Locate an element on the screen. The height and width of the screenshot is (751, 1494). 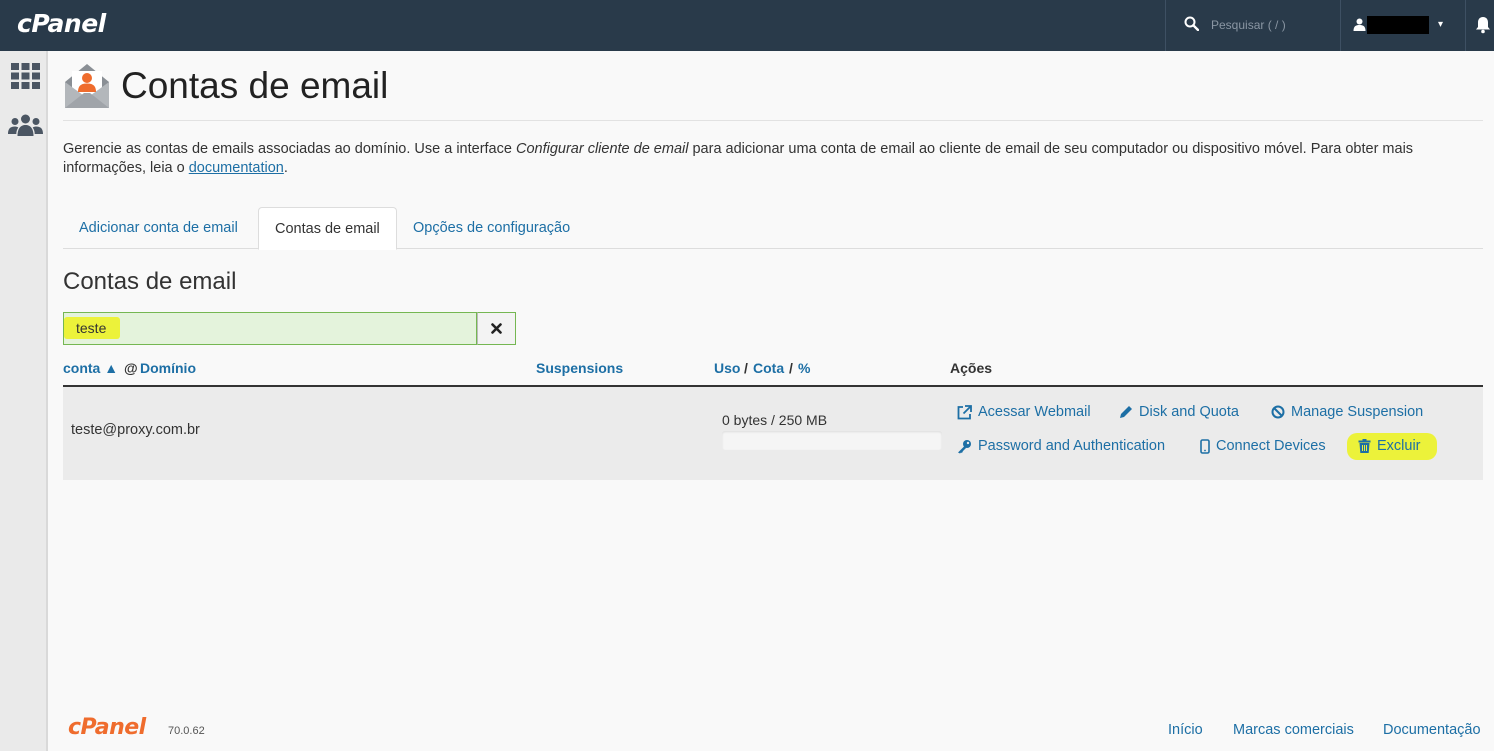
user-icon is located at coordinates (1359, 24).